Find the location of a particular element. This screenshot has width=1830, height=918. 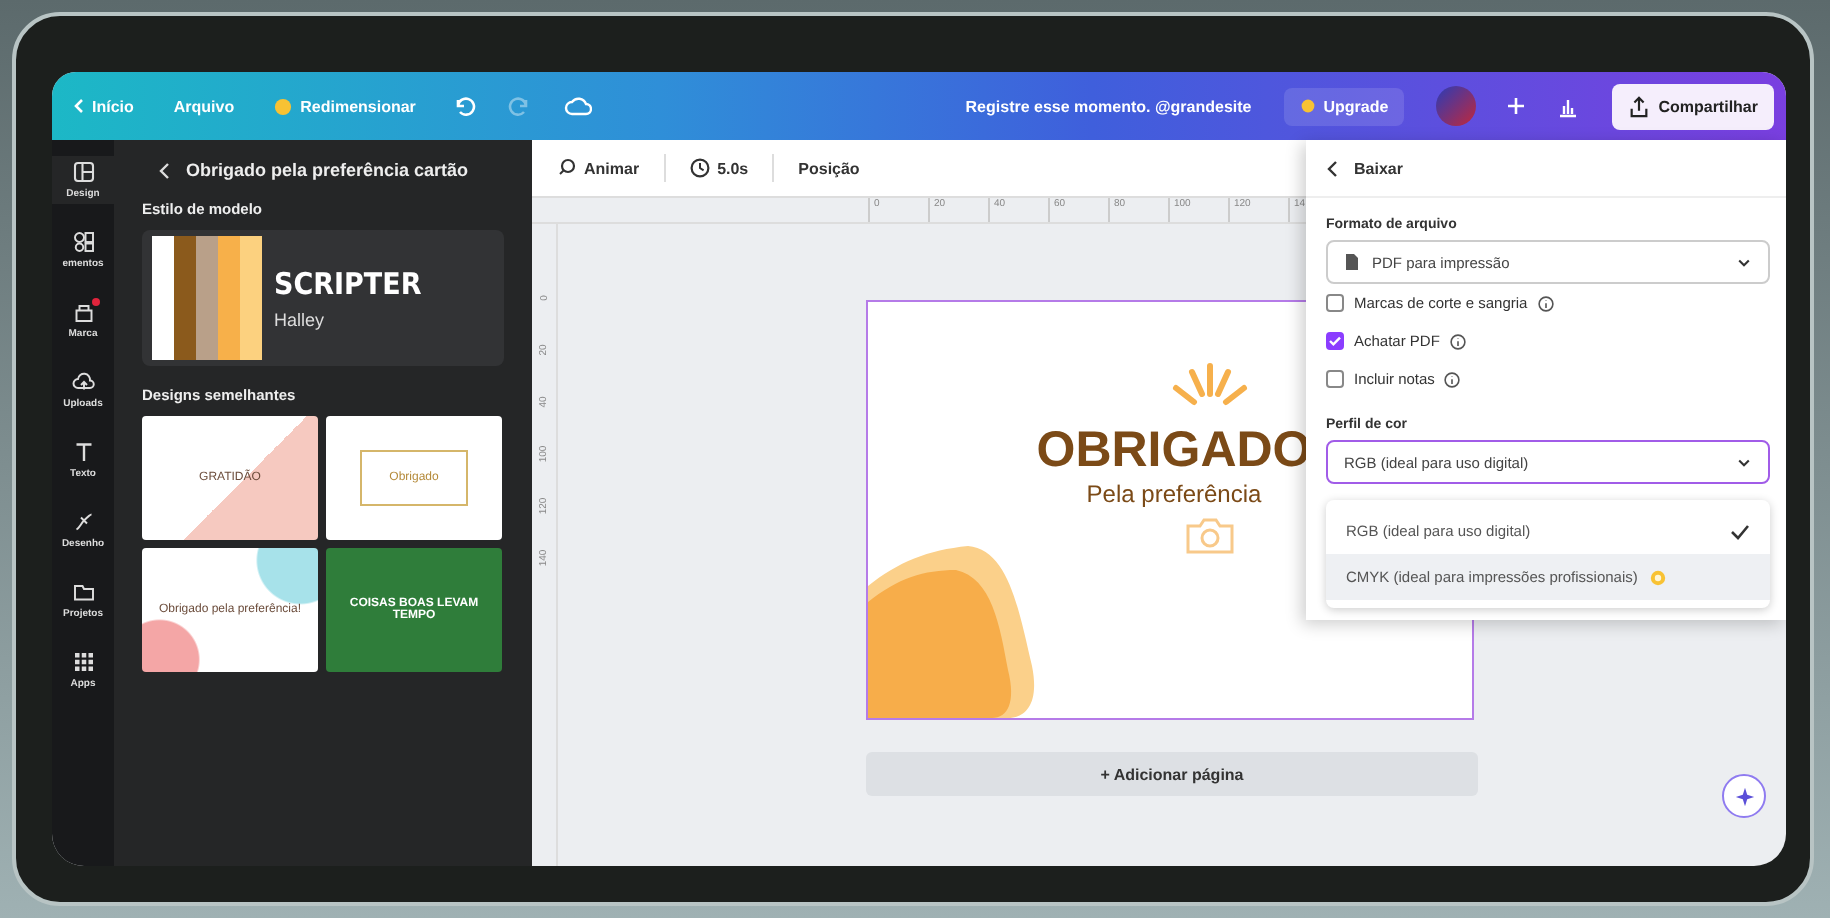

grid-icon is located at coordinates (83, 662).